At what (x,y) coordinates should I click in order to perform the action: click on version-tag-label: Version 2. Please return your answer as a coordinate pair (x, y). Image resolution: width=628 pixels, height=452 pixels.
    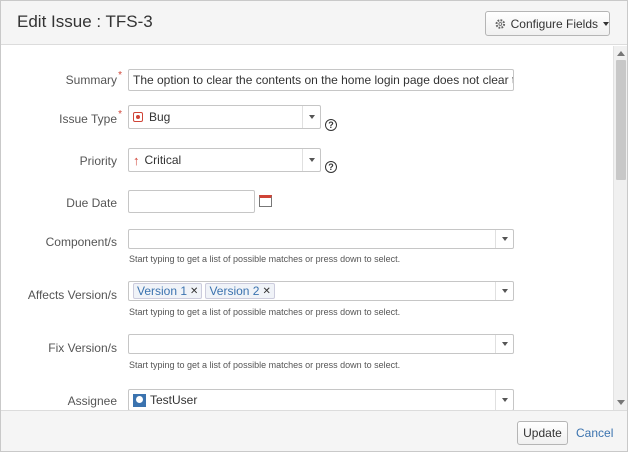
    Looking at the image, I should click on (234, 291).